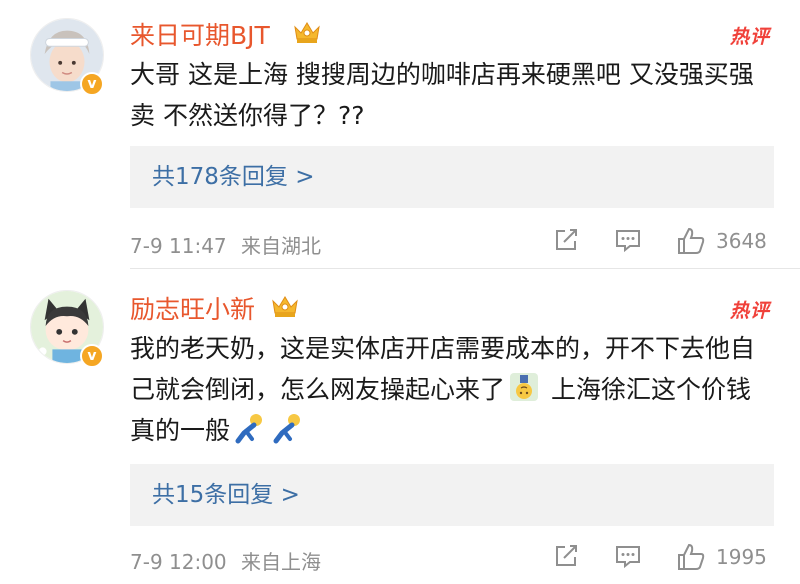 The image size is (800, 584). Describe the element at coordinates (281, 246) in the screenshot. I see `comment-location: 来自湖北` at that location.